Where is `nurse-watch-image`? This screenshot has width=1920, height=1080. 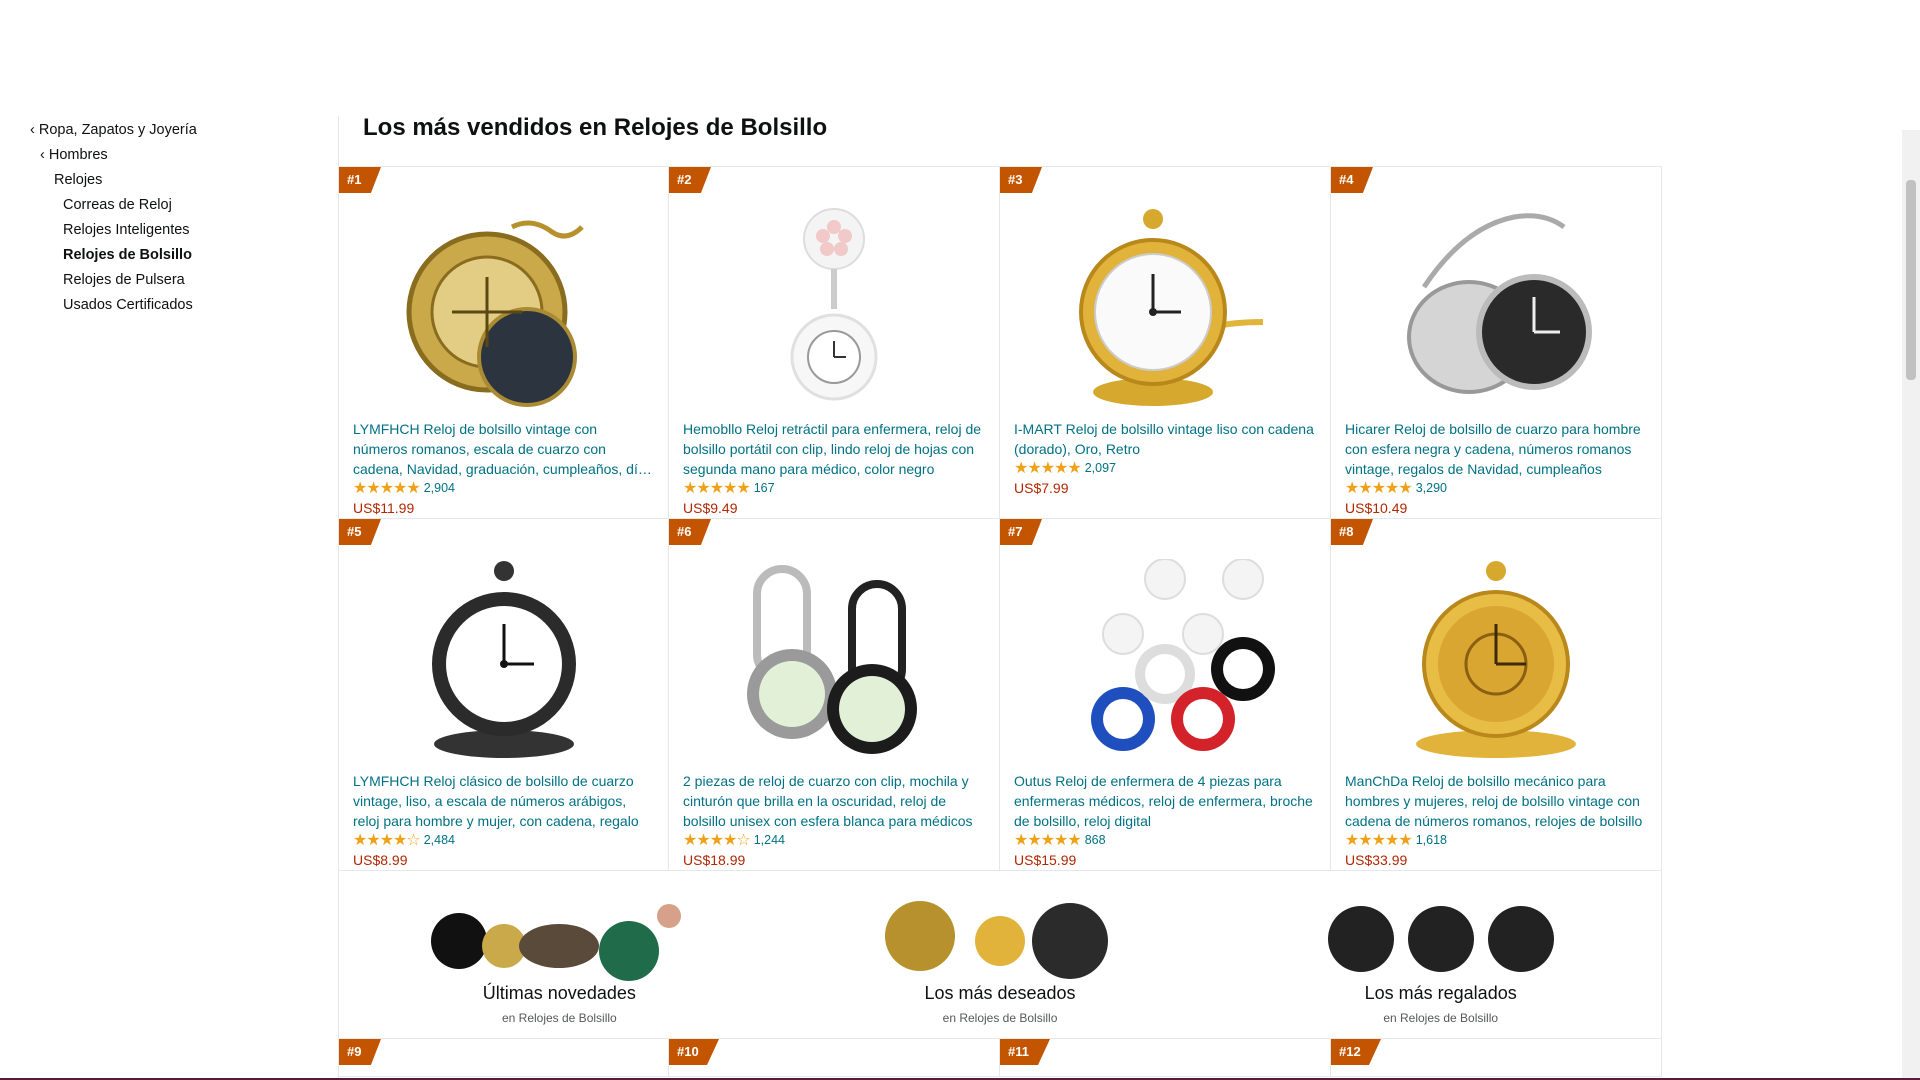 nurse-watch-image is located at coordinates (834, 307).